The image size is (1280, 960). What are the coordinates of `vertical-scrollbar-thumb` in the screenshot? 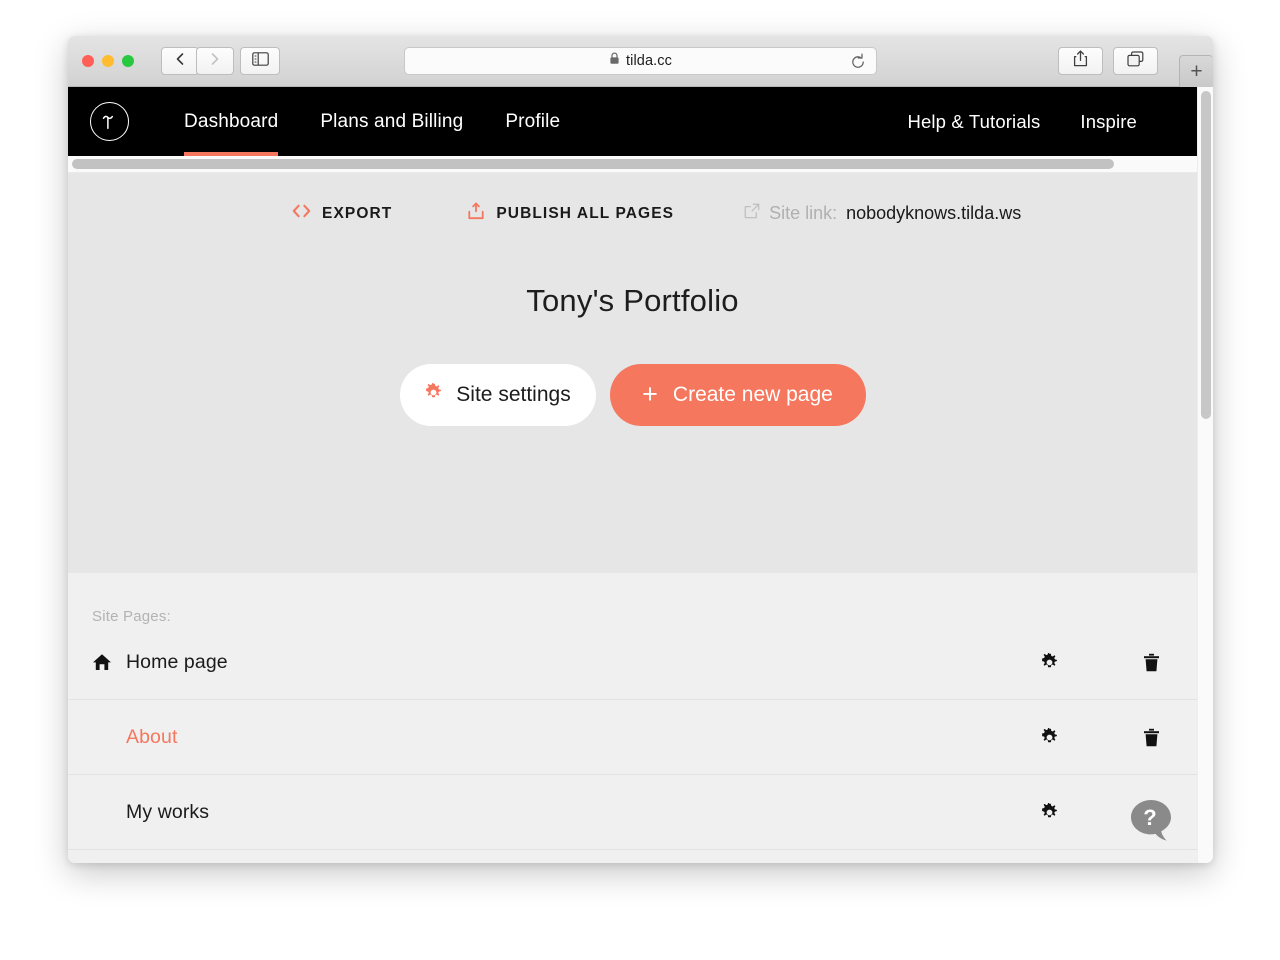 It's located at (1206, 255).